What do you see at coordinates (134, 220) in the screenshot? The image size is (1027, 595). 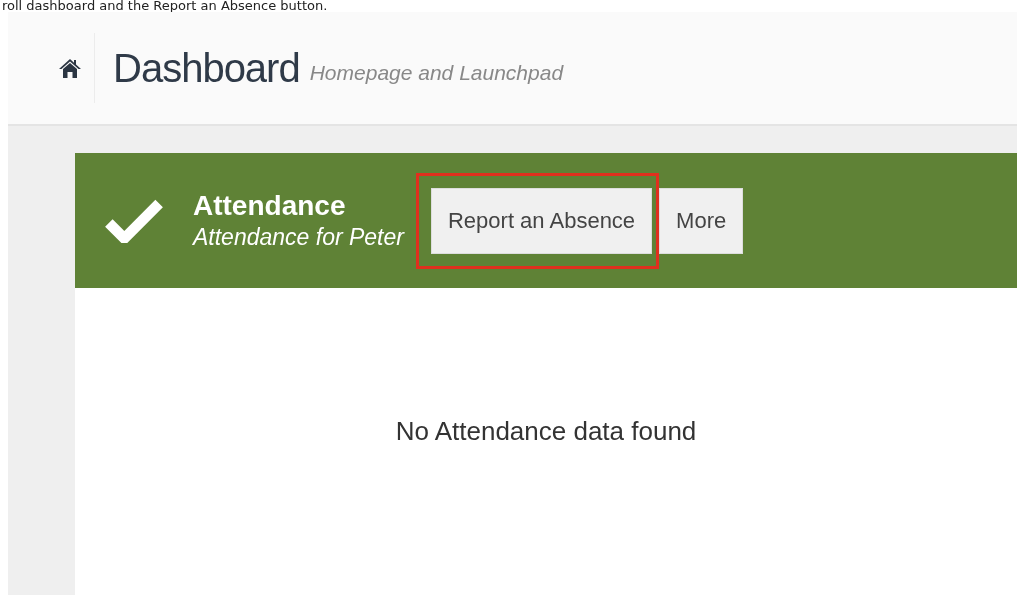 I see `checkmark-icon` at bounding box center [134, 220].